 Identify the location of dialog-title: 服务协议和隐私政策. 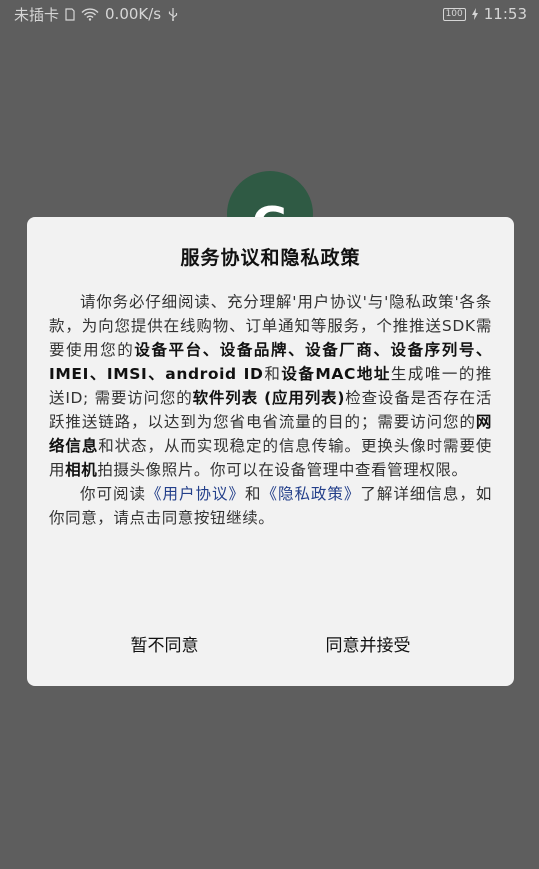
(270, 258).